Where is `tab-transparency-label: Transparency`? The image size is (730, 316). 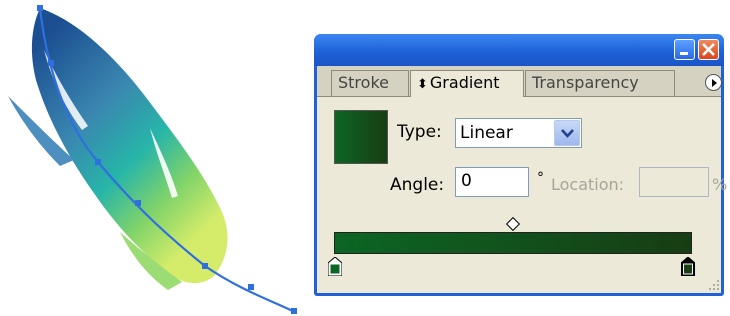
tab-transparency-label: Transparency is located at coordinates (585, 82).